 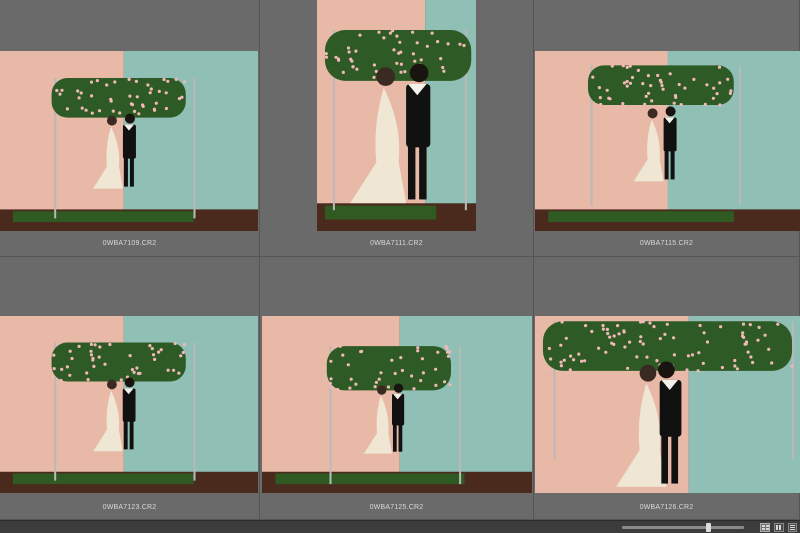 I want to click on status-bar, so click(x=400, y=526).